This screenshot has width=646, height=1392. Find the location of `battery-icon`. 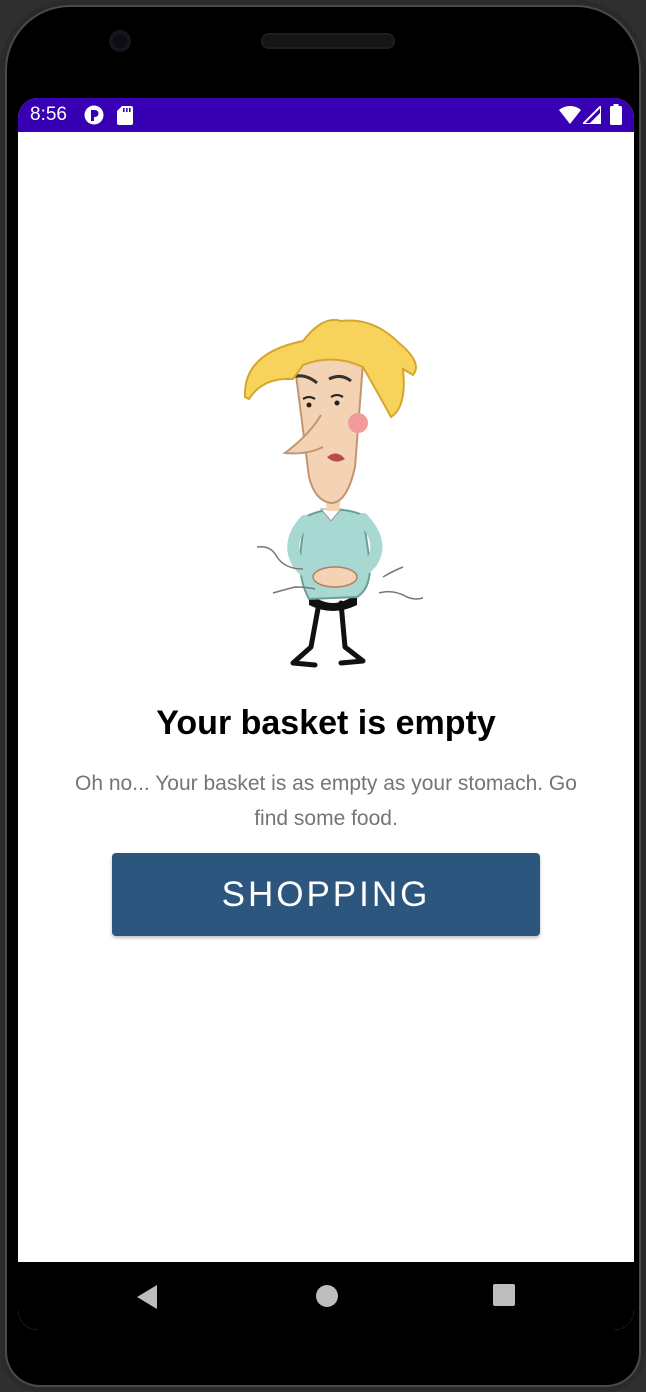

battery-icon is located at coordinates (616, 114).